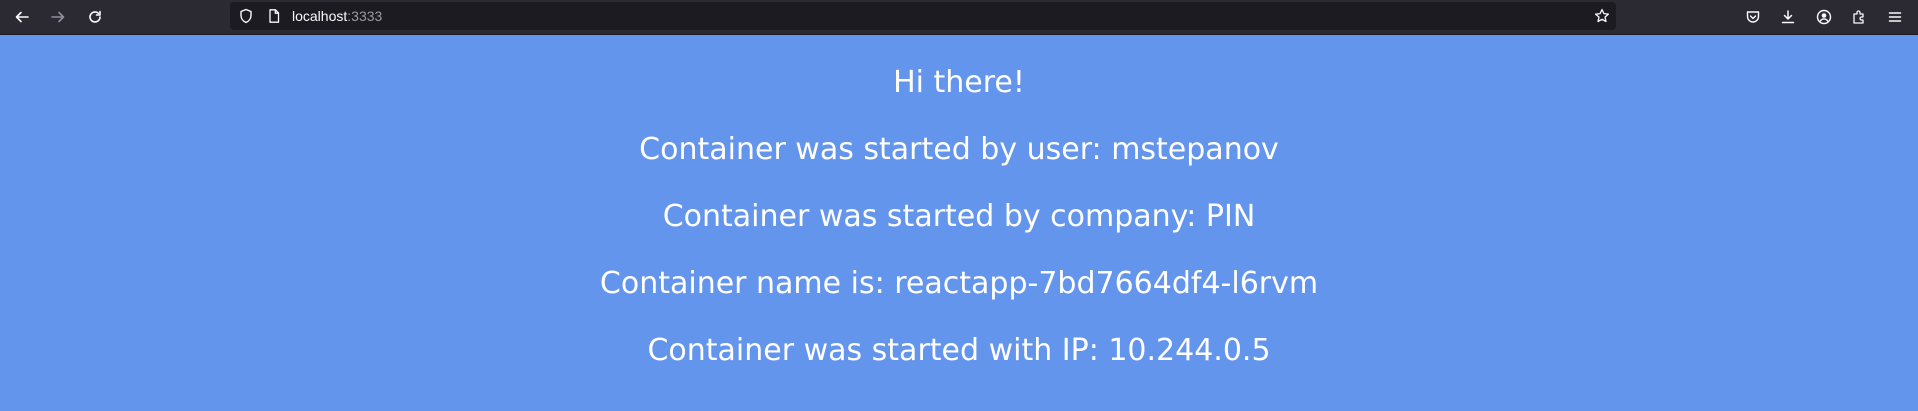 The image size is (1918, 411). I want to click on forward-icon, so click(58, 17).